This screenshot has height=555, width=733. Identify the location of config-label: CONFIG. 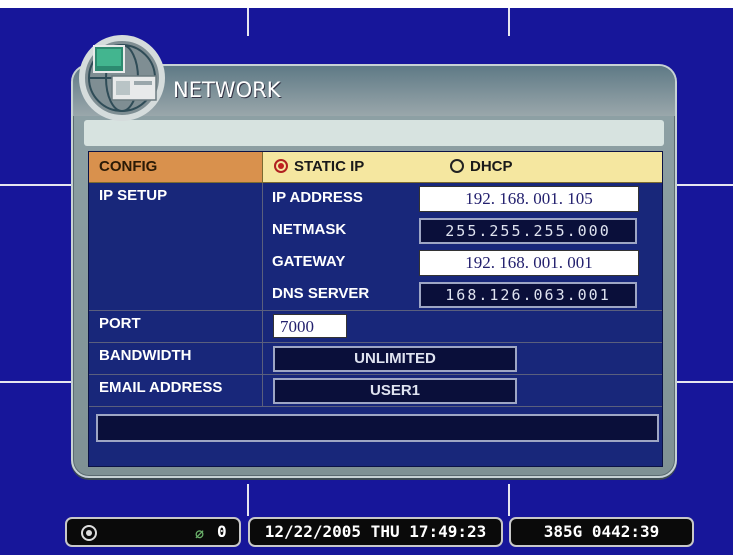
(176, 167).